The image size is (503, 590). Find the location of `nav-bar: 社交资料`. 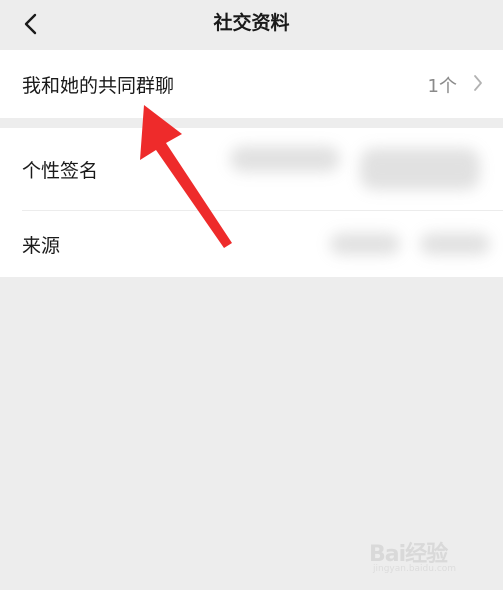

nav-bar: 社交资料 is located at coordinates (251, 24).